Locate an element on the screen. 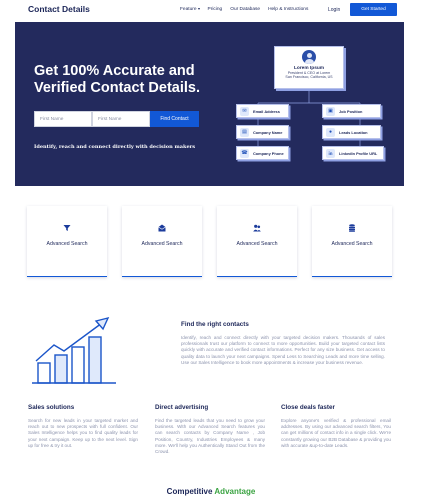 This screenshot has height=503, width=422. linkedin-url-chip: in LinkedIn Profile URL is located at coordinates (353, 153).